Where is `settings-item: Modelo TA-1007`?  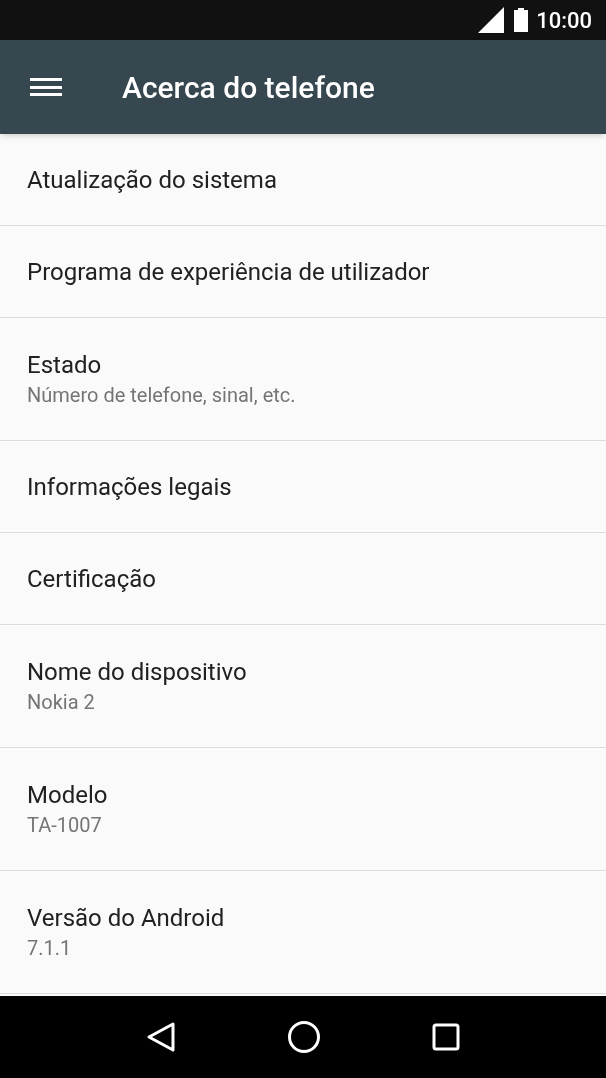
settings-item: Modelo TA-1007 is located at coordinates (303, 809).